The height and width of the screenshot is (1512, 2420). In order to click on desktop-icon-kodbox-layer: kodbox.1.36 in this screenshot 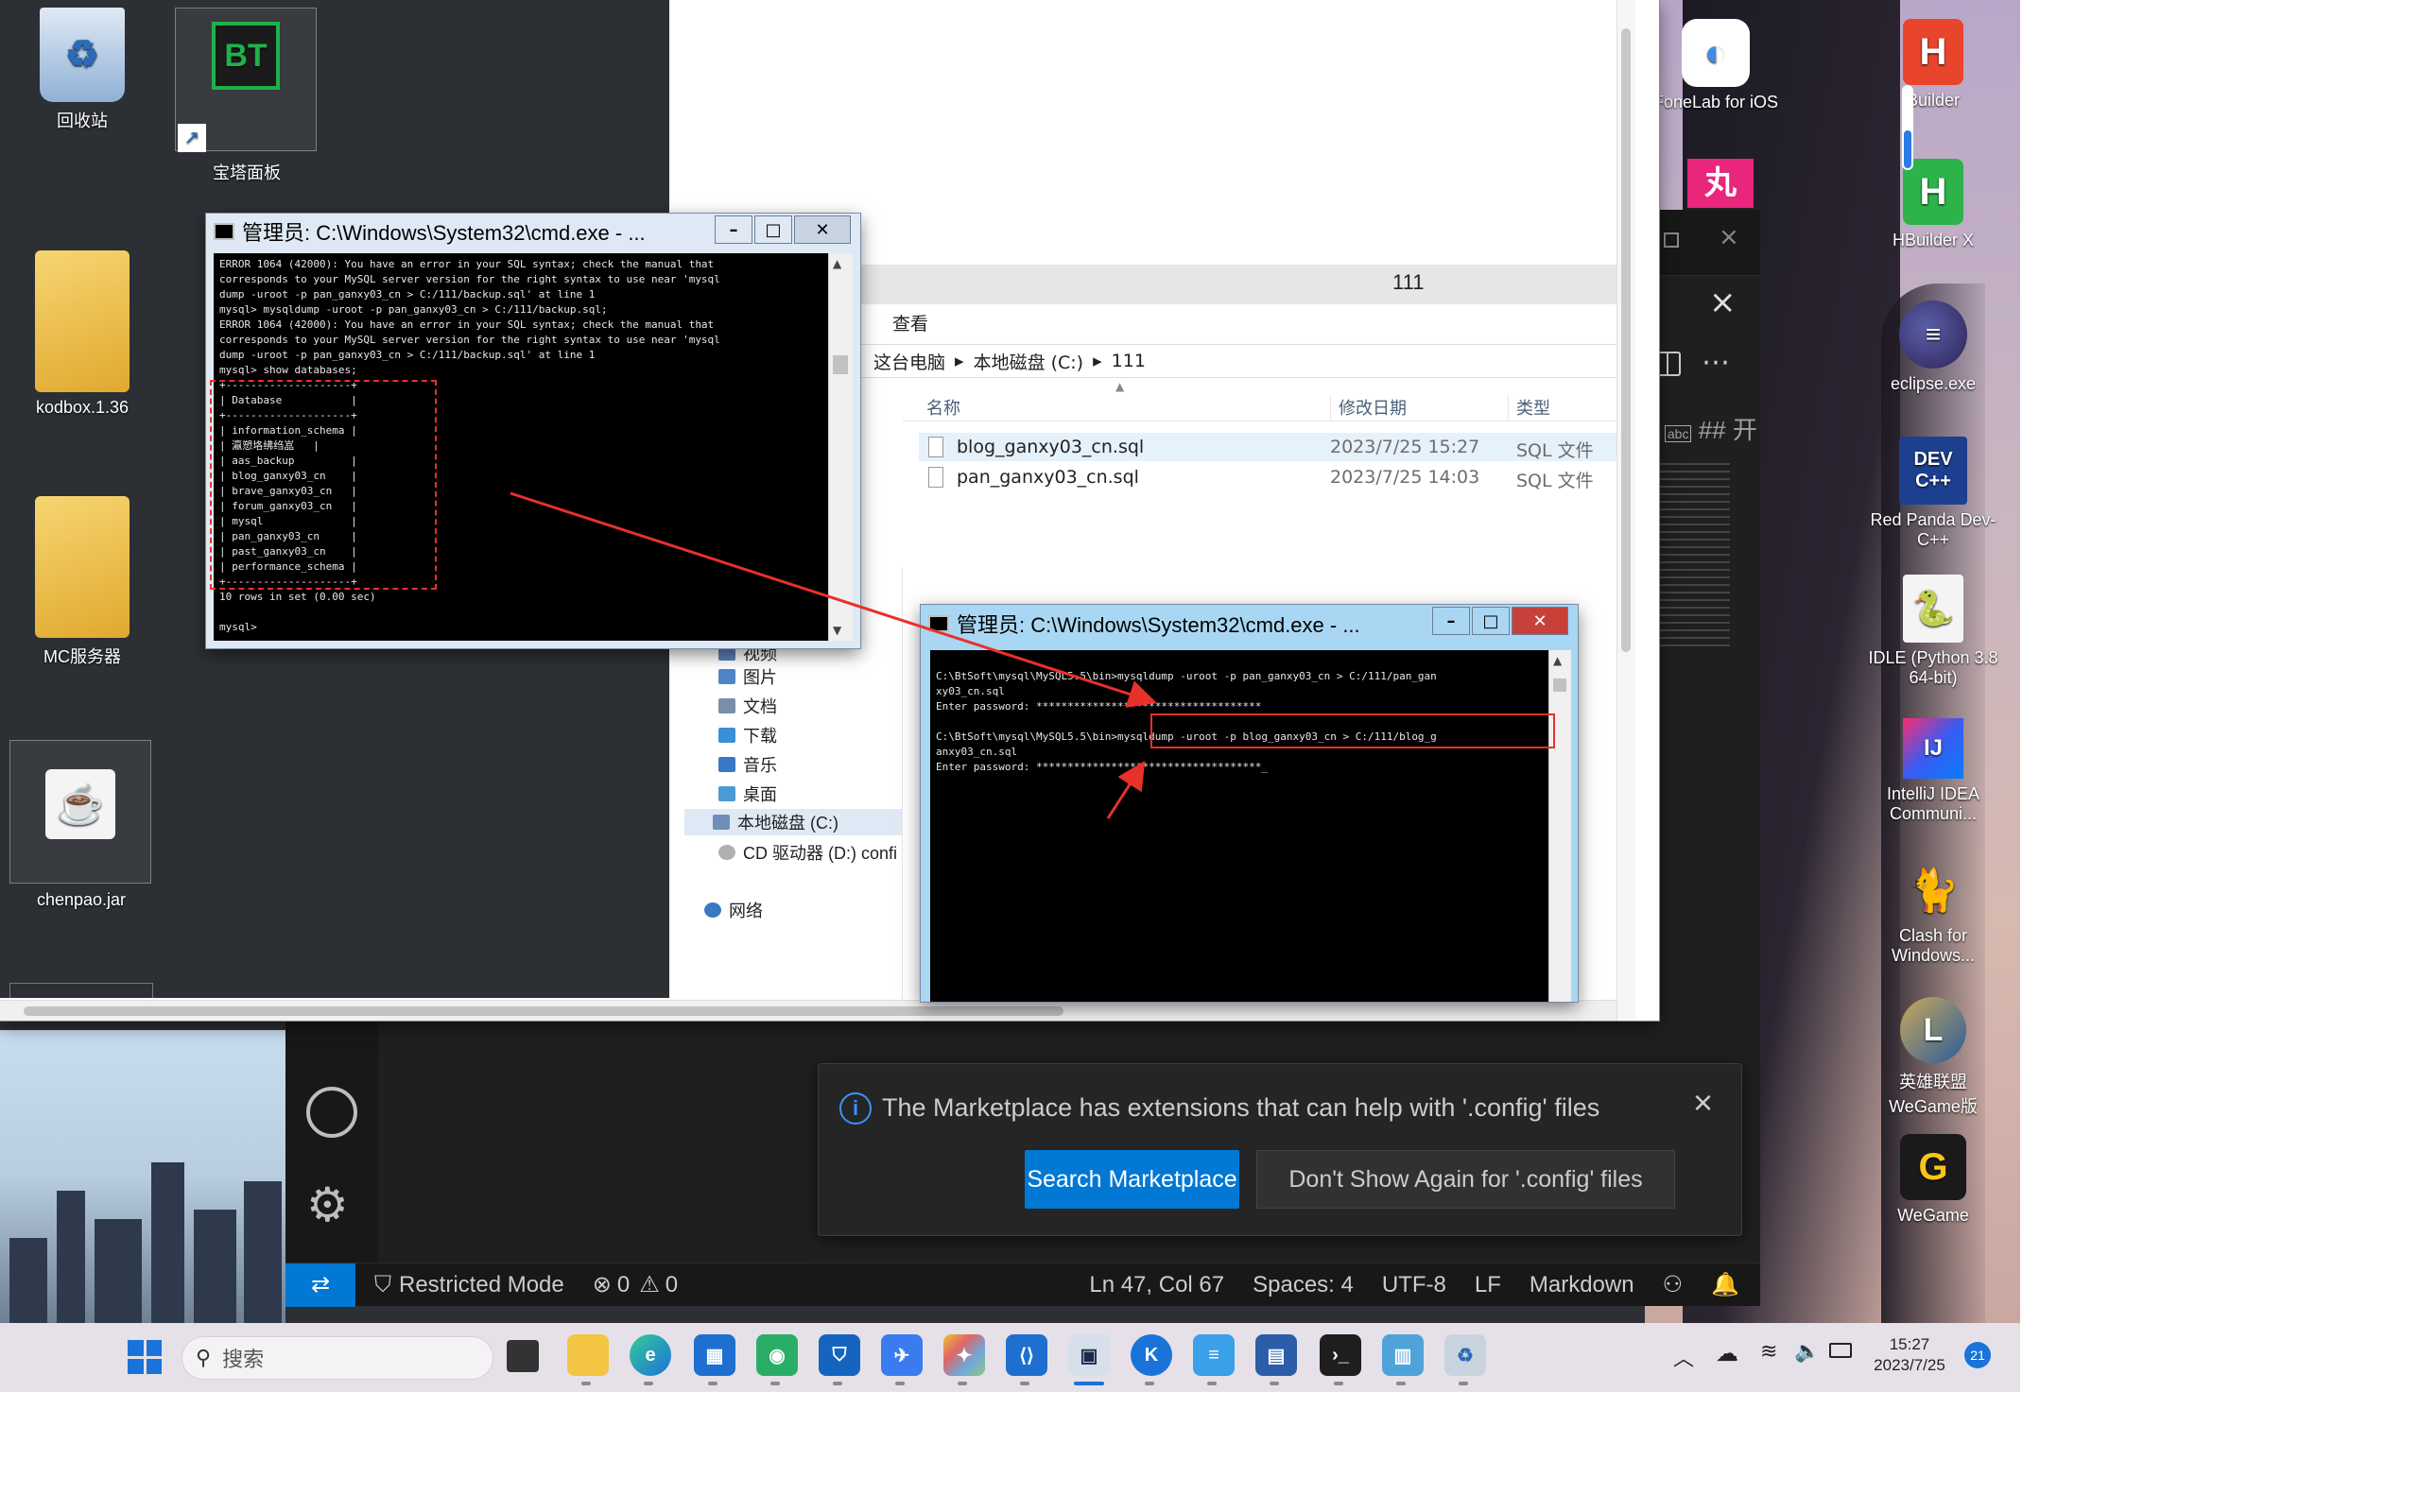, I will do `click(82, 334)`.